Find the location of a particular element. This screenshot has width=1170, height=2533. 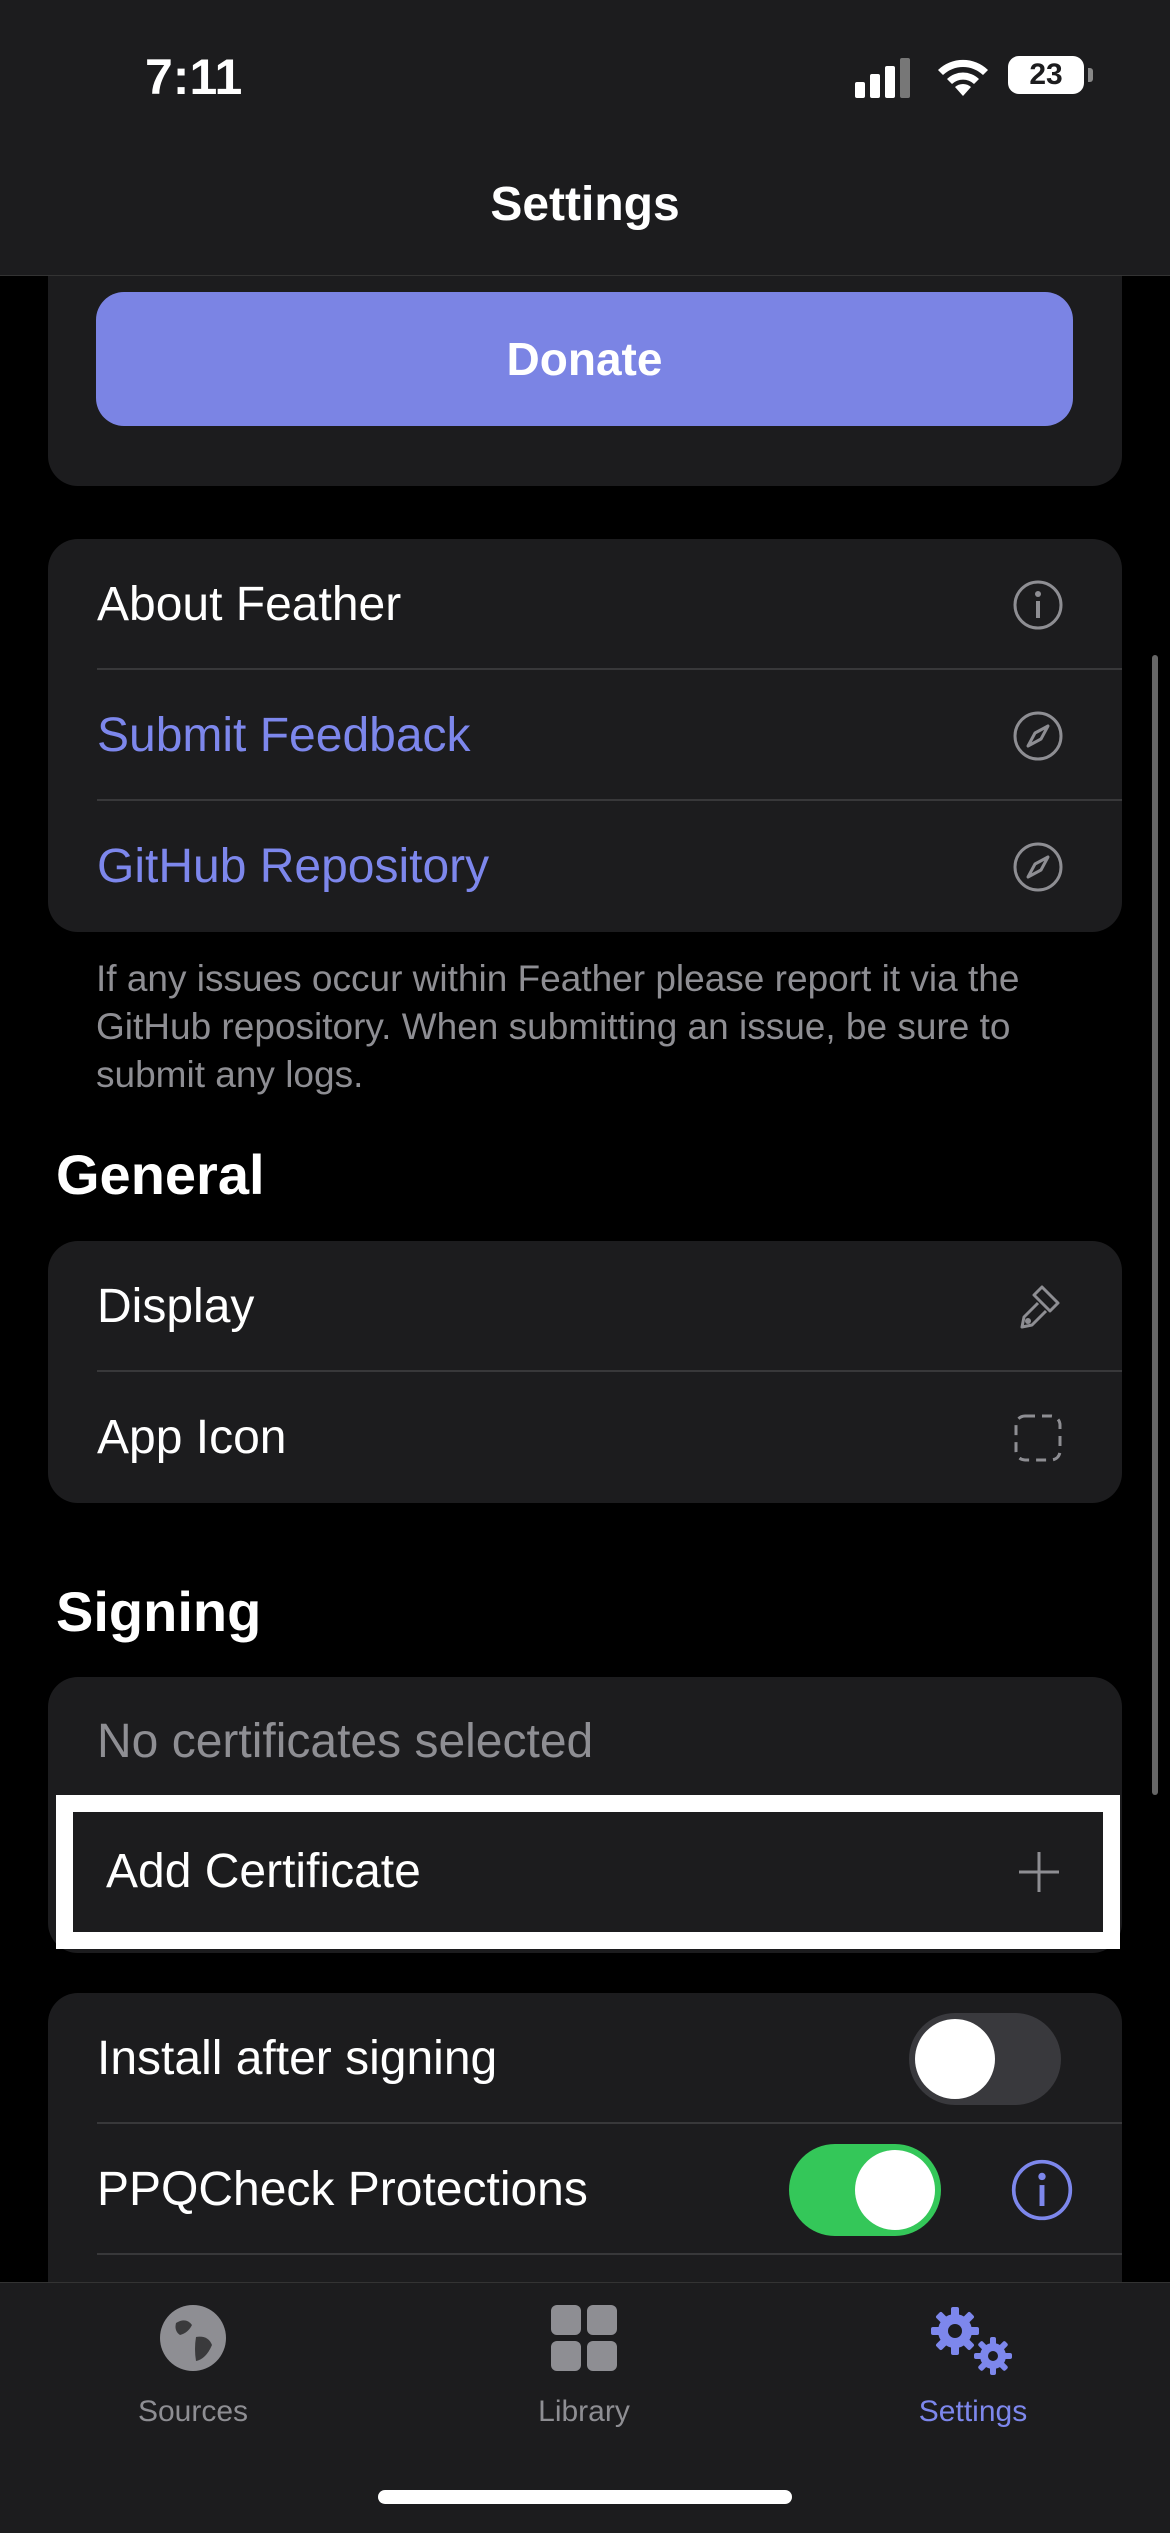

tab-sources-label: Sources is located at coordinates (193, 2411).